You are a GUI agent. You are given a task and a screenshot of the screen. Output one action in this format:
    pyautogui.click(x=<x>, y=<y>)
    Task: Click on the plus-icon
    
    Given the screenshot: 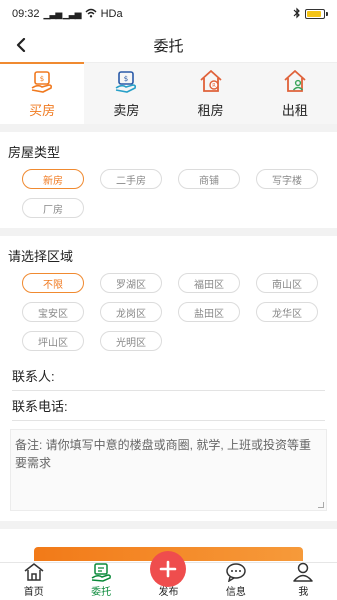 What is the action you would take?
    pyautogui.click(x=168, y=569)
    